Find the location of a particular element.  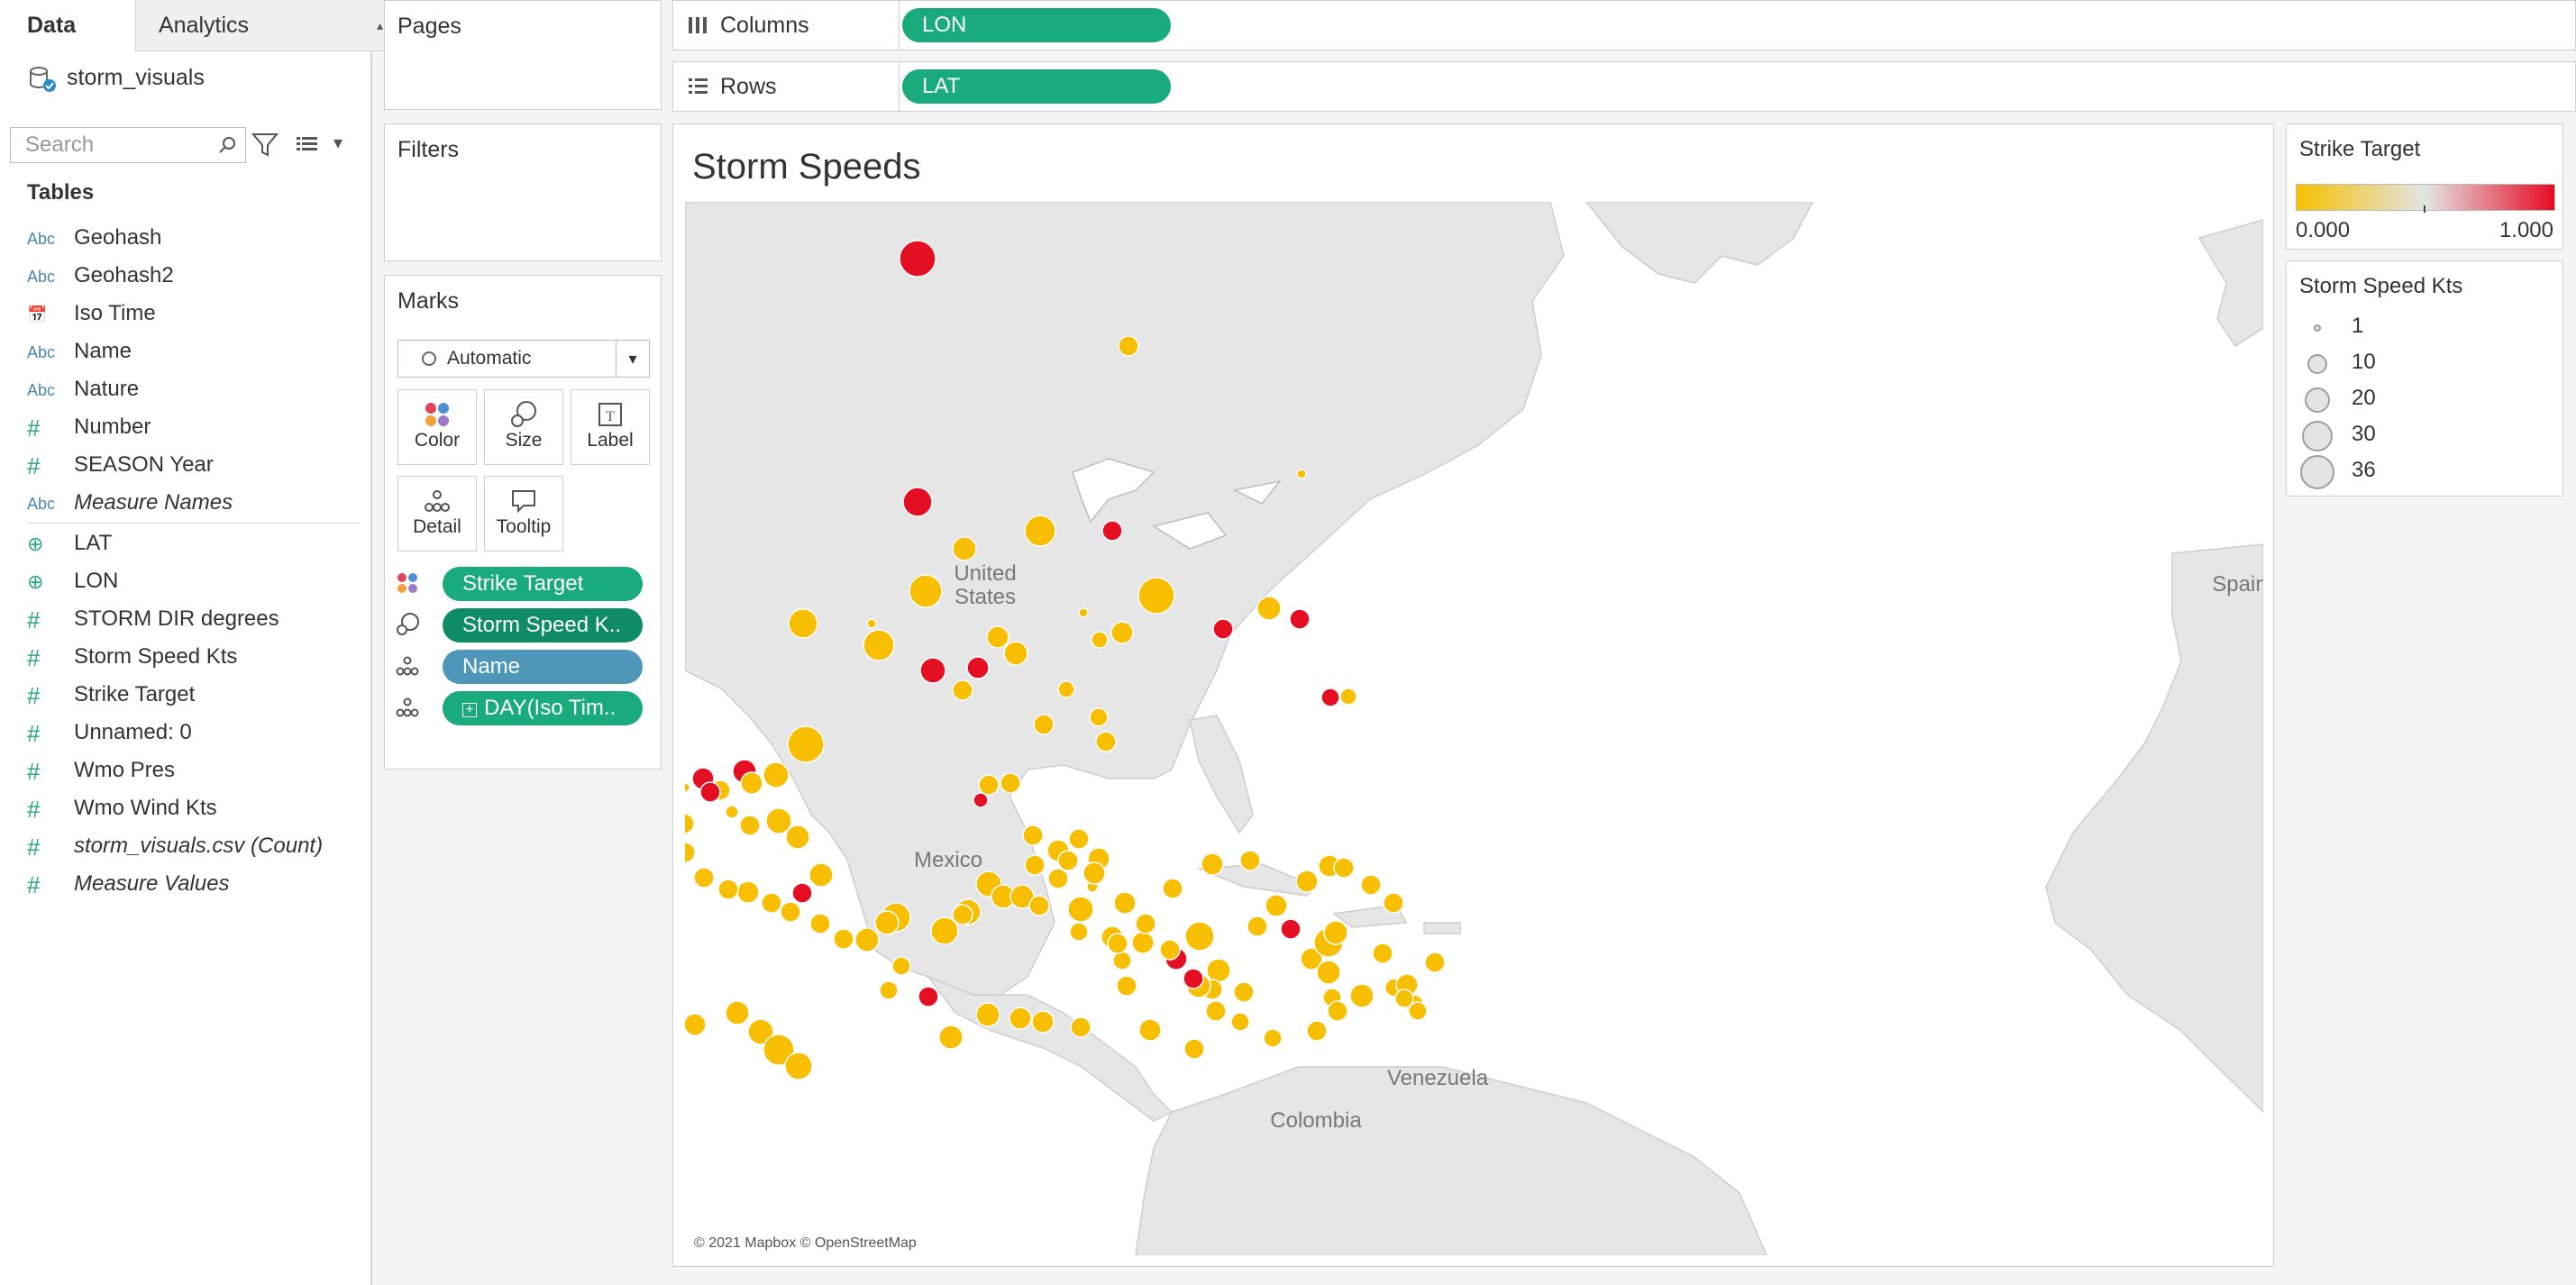

field-storm-dir-degrees: # STORM DIR degrees is located at coordinates (194, 619).